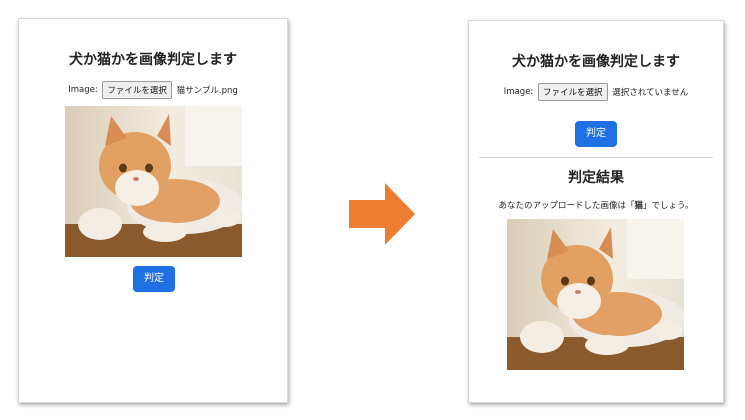 The image size is (745, 420). I want to click on result-image, so click(595, 294).